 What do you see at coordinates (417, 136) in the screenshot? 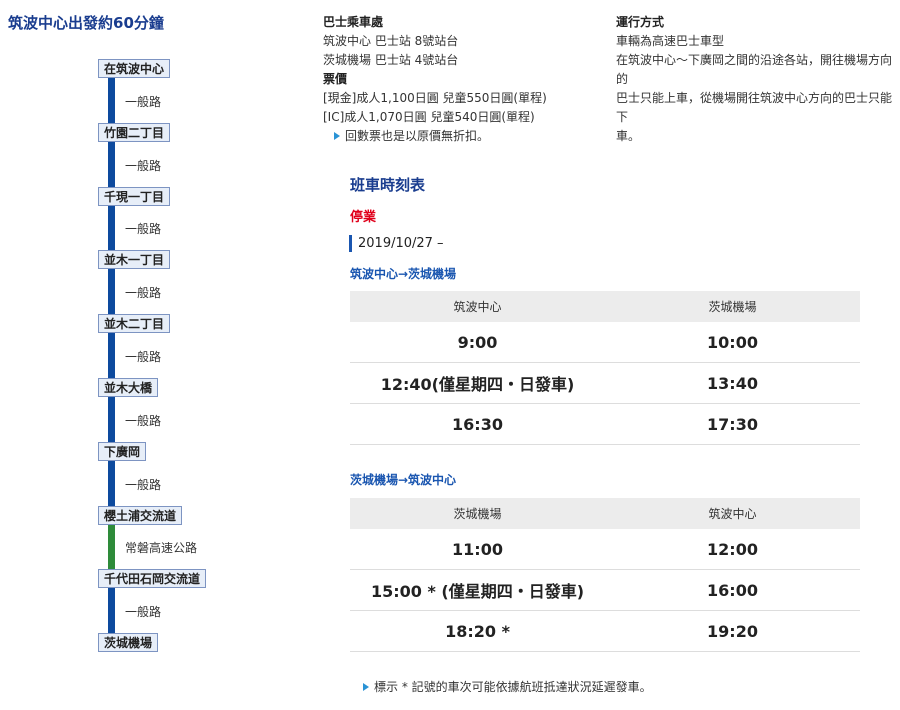
I see `fare-note-text: 回數票也是以原價無折扣。` at bounding box center [417, 136].